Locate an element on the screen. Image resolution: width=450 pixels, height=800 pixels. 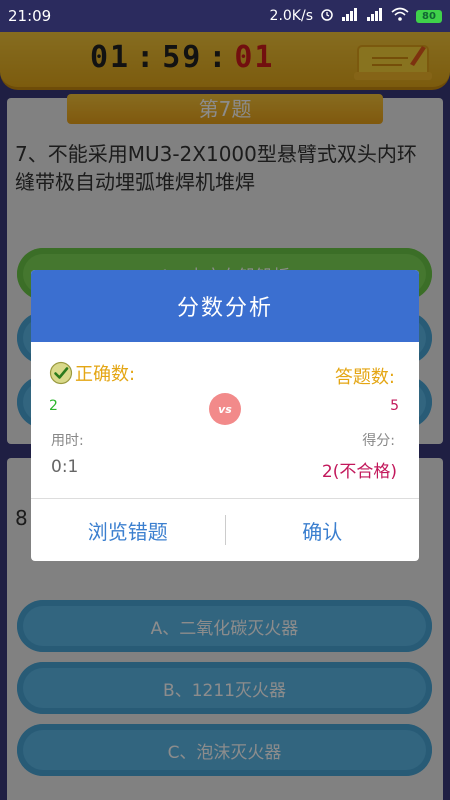
review-wrong-button: 浏览错题 is located at coordinates (128, 530).